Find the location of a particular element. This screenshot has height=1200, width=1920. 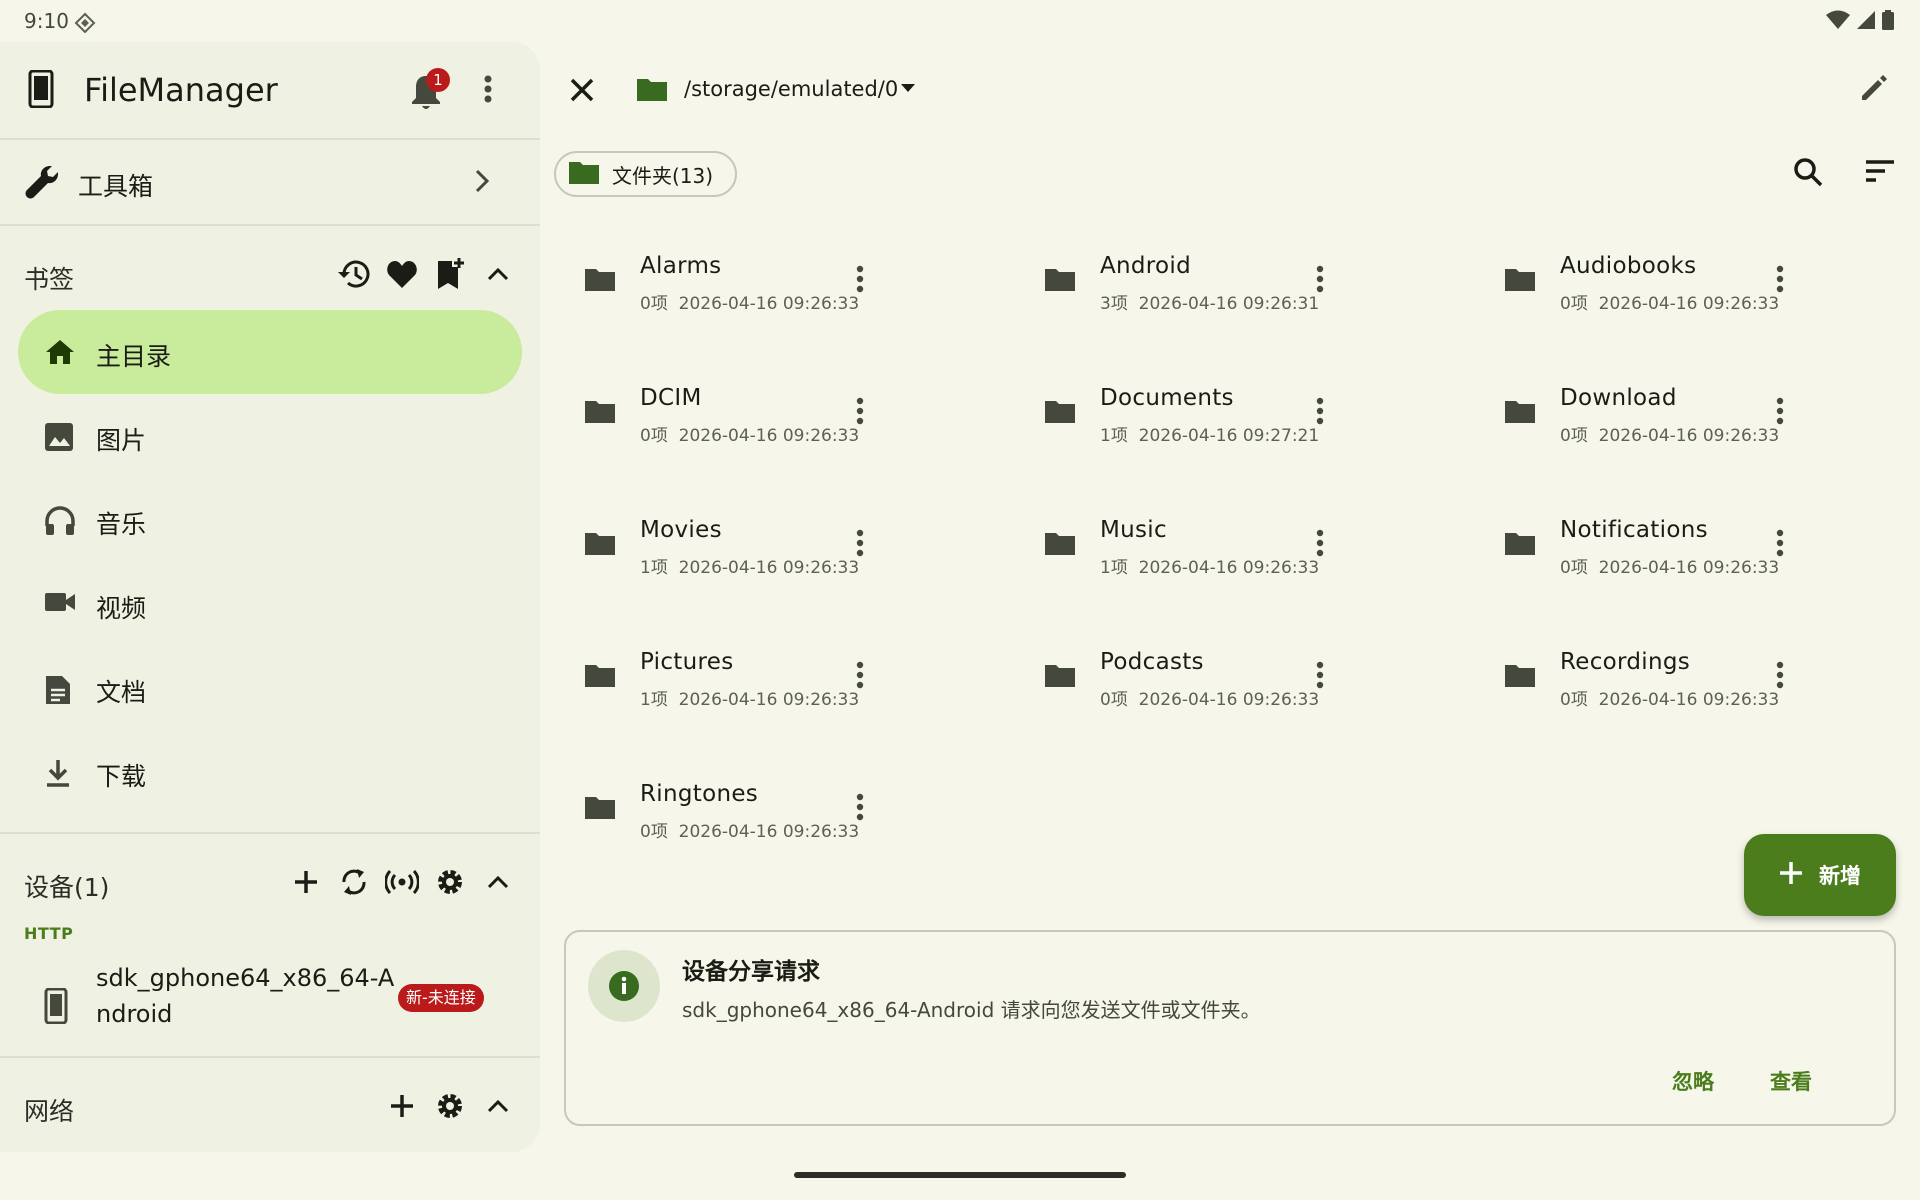

network-actions is located at coordinates (450, 1106).